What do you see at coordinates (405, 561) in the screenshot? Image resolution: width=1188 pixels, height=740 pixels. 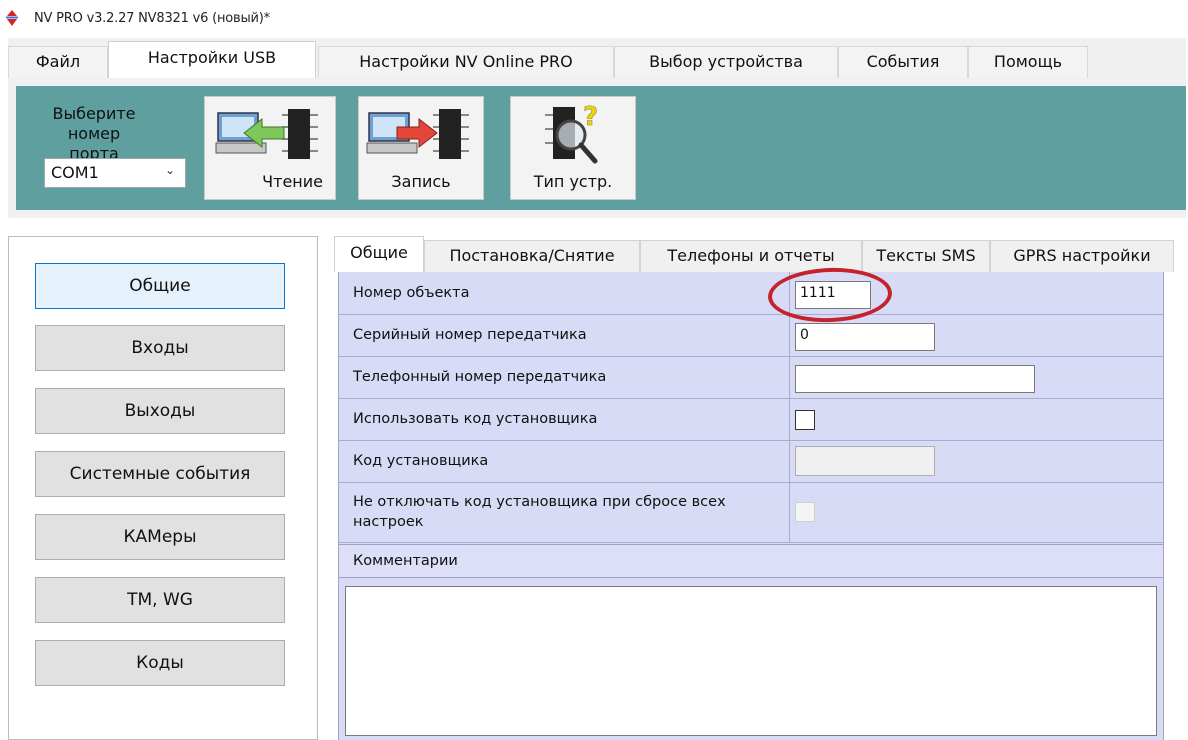 I see `comments-label: Комментарии` at bounding box center [405, 561].